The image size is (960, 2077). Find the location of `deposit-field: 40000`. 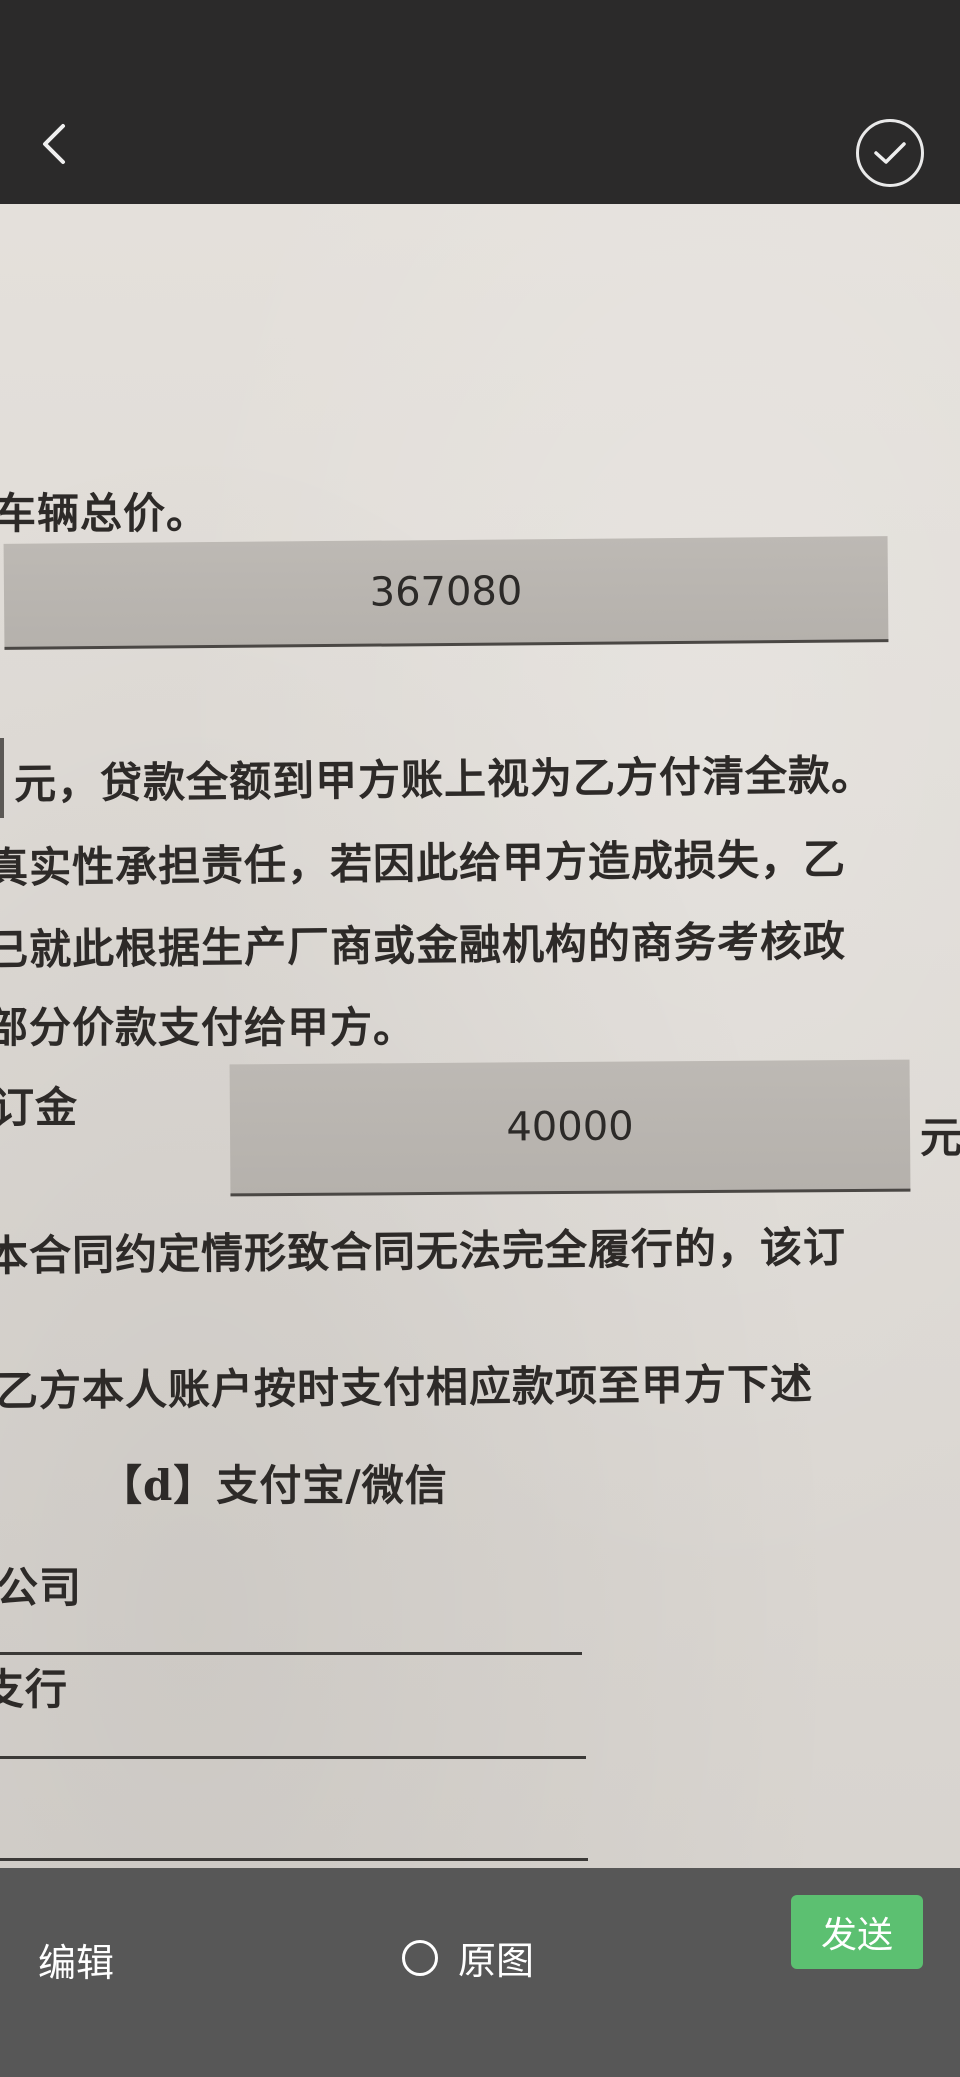

deposit-field: 40000 is located at coordinates (570, 1127).